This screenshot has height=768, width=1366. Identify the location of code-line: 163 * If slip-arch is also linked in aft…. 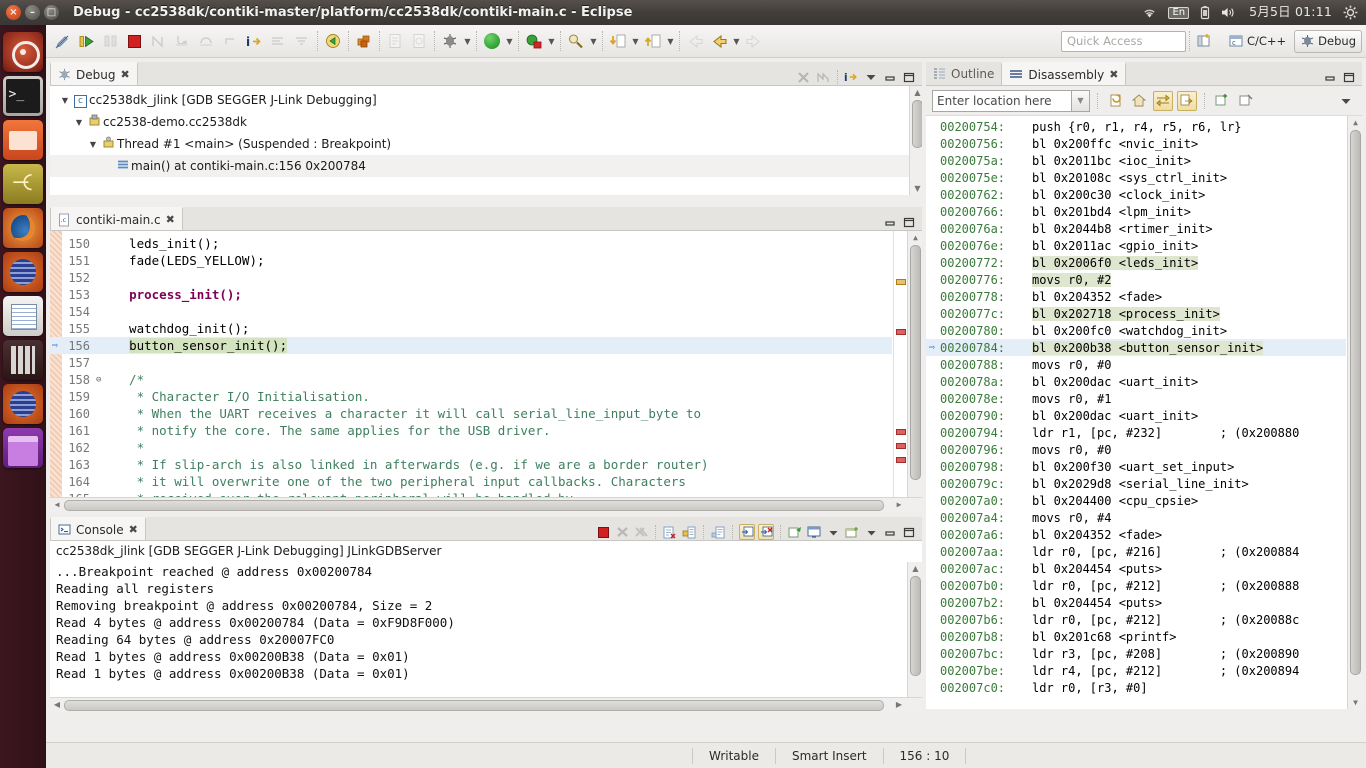
(471, 464).